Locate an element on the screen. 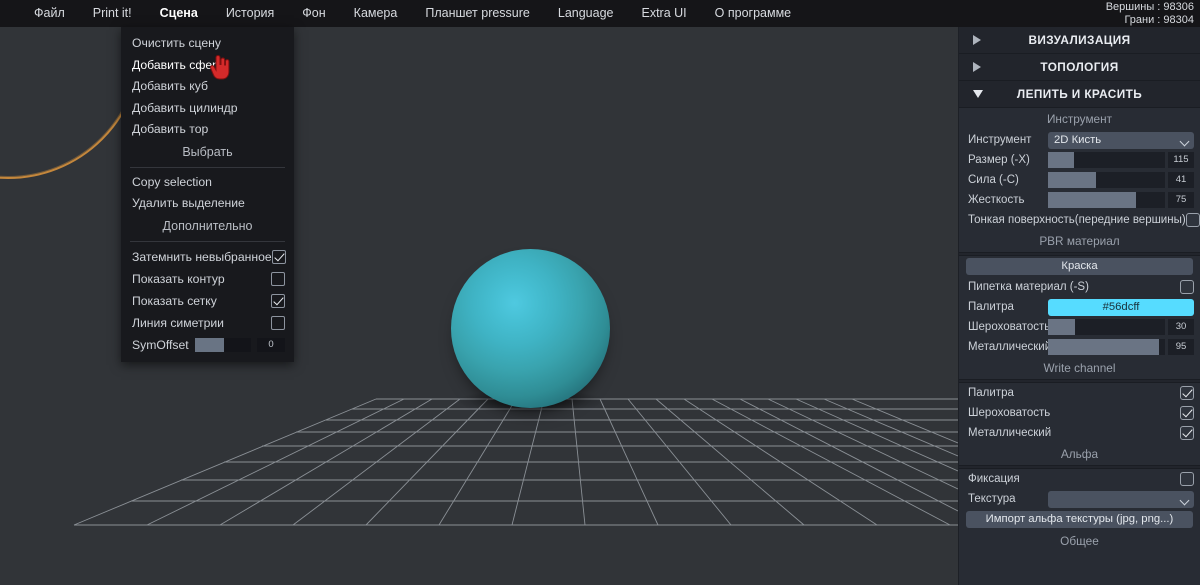 This screenshot has width=1200, height=585. menu-checkbox-symmetry-line: Линия симетрии is located at coordinates (207, 323).